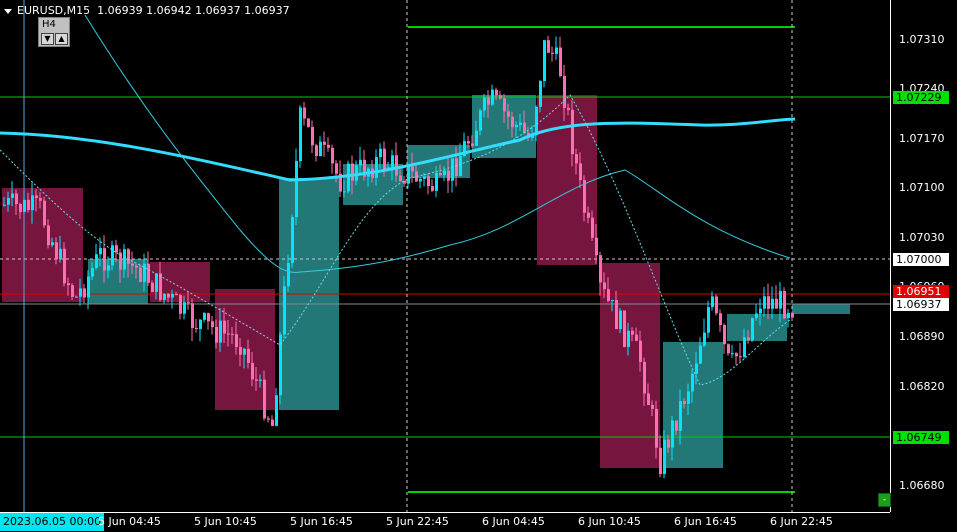 Image resolution: width=957 pixels, height=532 pixels. I want to click on ohlc-values: 1.06939 1.06942 1.06937 1.06937, so click(193, 10).